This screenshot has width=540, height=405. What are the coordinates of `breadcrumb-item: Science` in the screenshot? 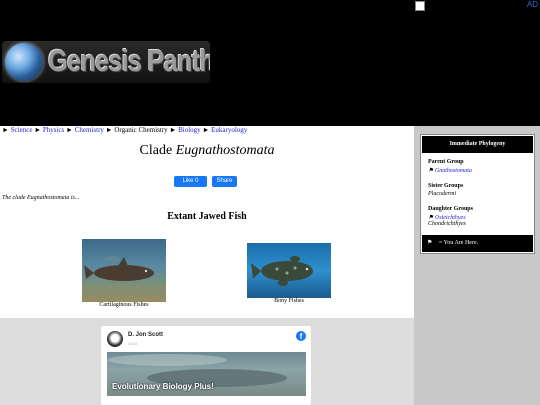 It's located at (22, 130).